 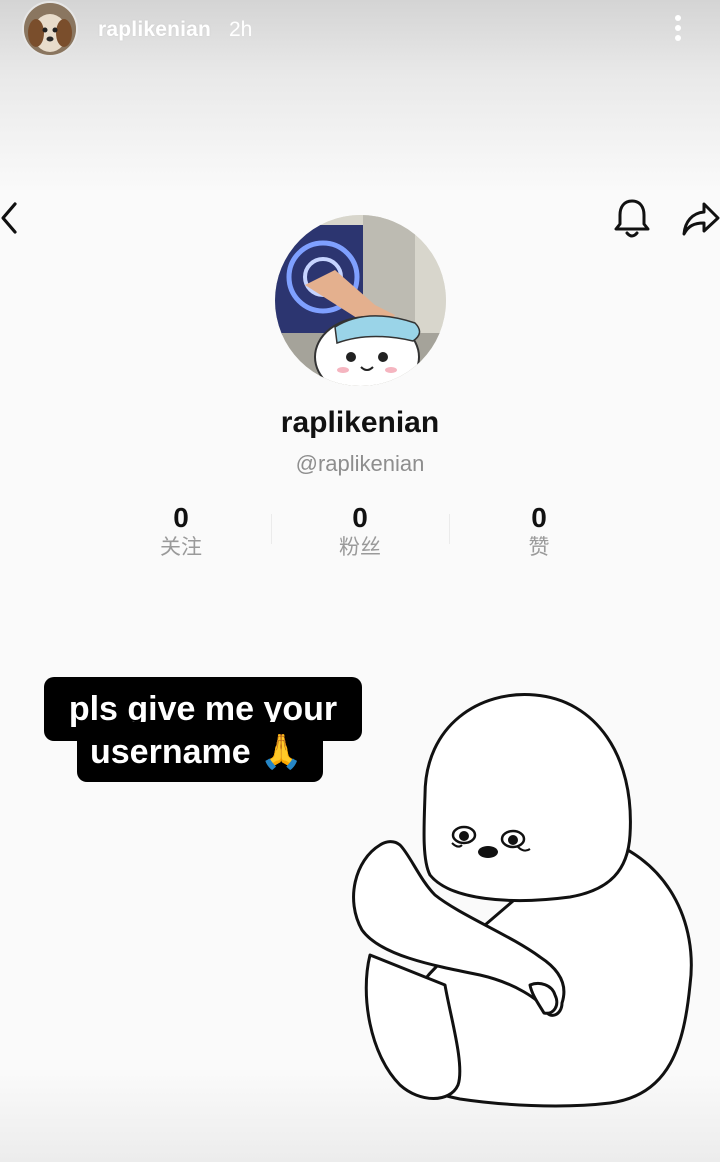 I want to click on story-time: 2h, so click(x=241, y=29).